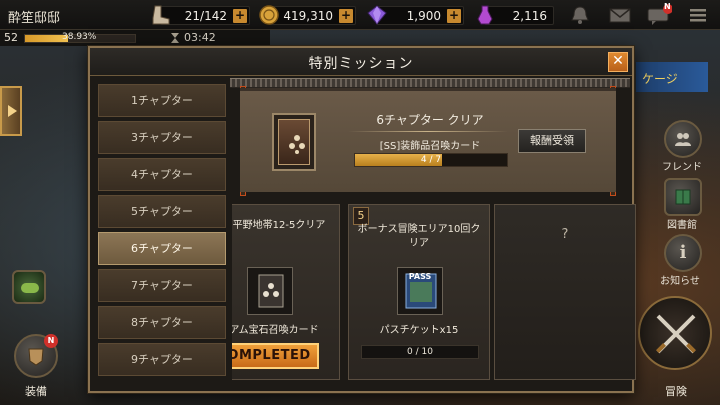 The height and width of the screenshot is (405, 720). Describe the element at coordinates (377, 15) in the screenshot. I see `gem-icon` at that location.